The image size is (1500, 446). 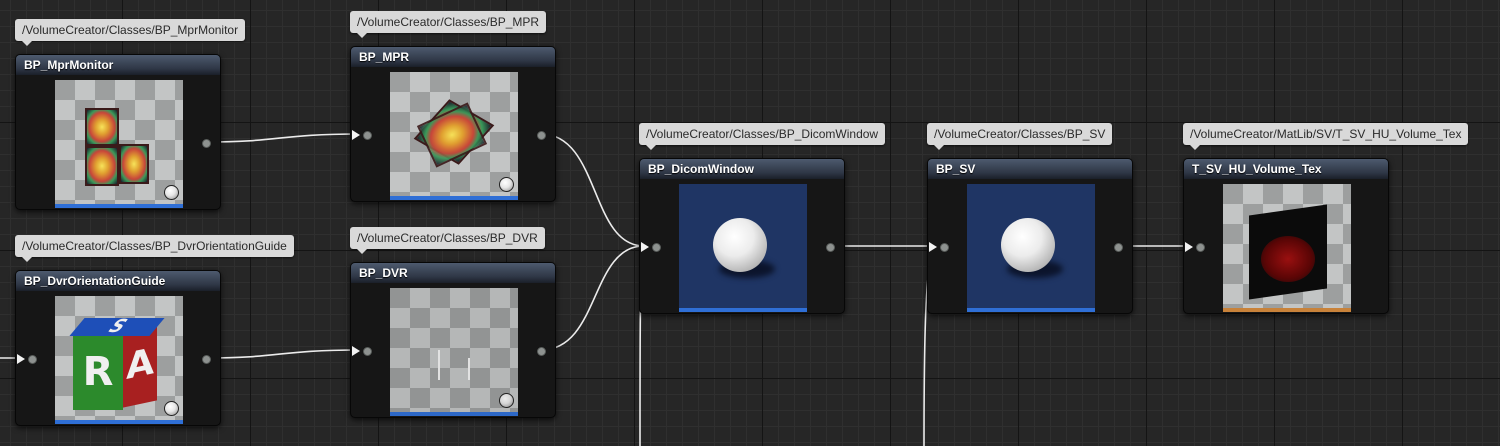 What do you see at coordinates (762, 136) in the screenshot?
I see `path-tooltip-dicom-window: /VolumeCreator/Classes/BP_DicomWindow` at bounding box center [762, 136].